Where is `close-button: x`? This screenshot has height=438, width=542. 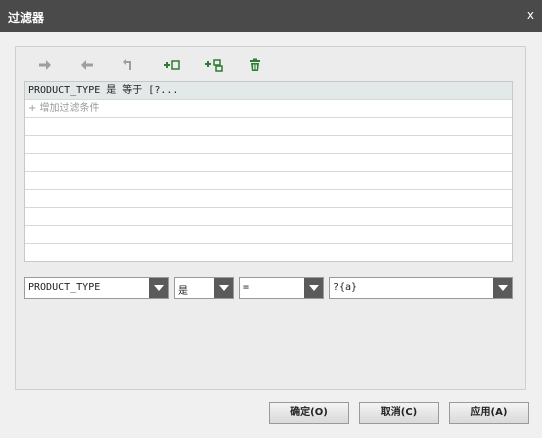 close-button: x is located at coordinates (530, 15).